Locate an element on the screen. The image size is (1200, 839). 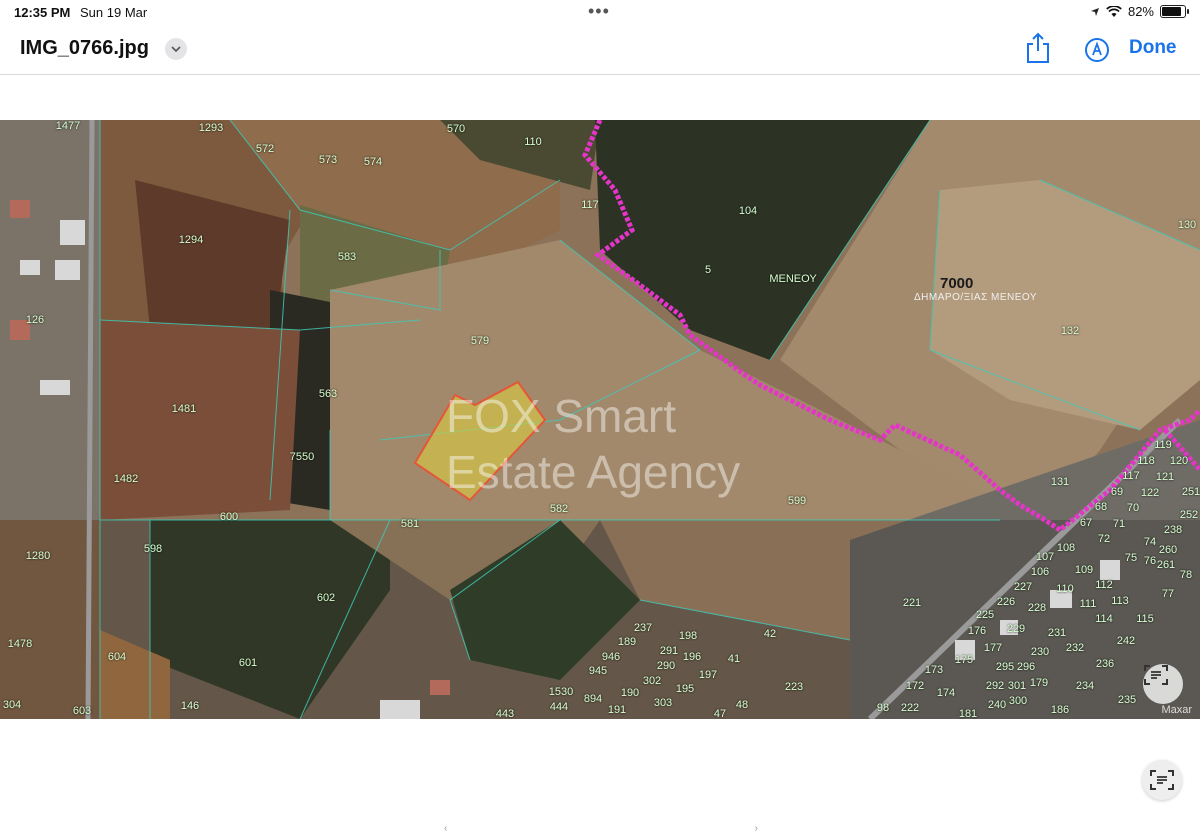
parcel-number: 197 is located at coordinates (708, 675).